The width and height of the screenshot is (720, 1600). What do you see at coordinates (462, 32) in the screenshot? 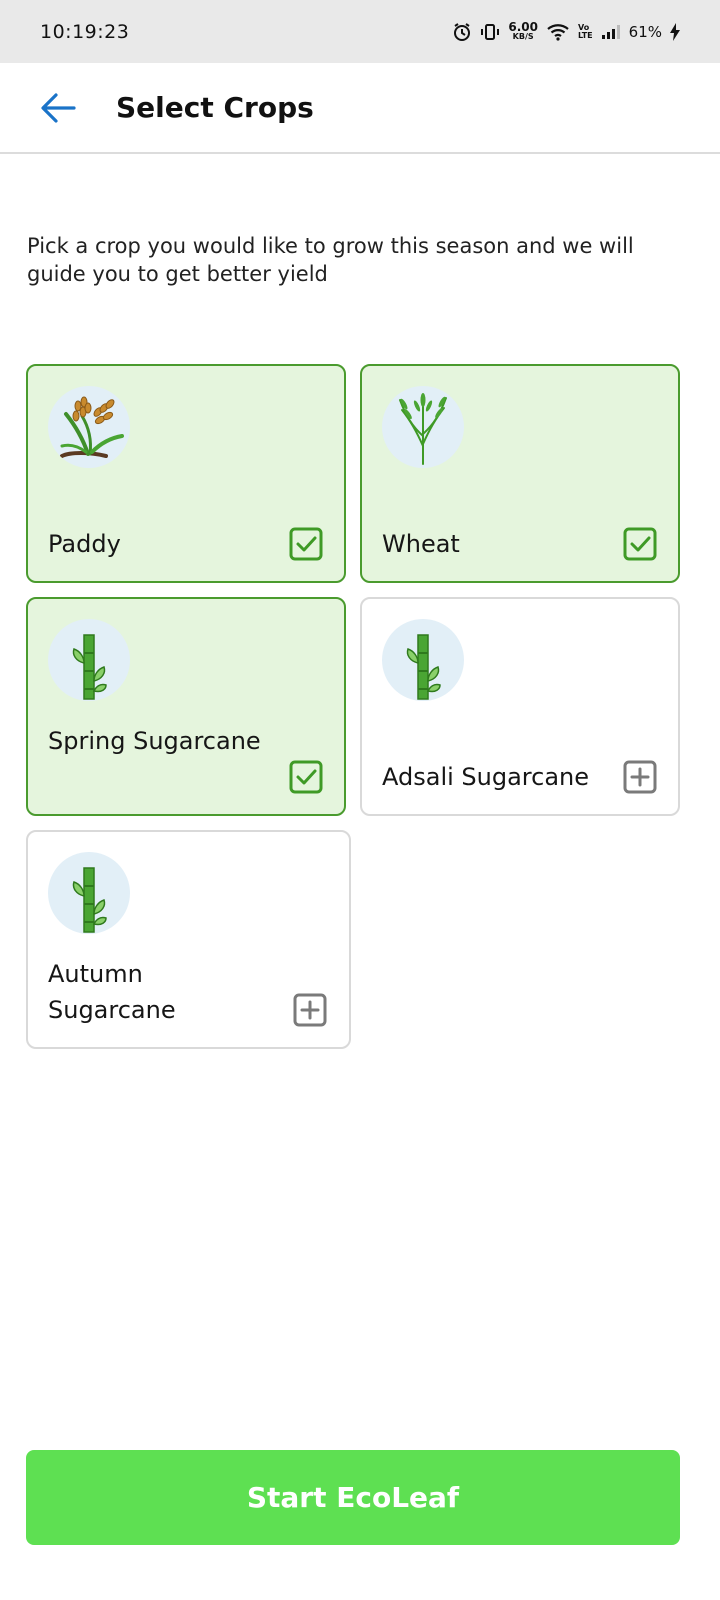
I see `alarm-icon` at bounding box center [462, 32].